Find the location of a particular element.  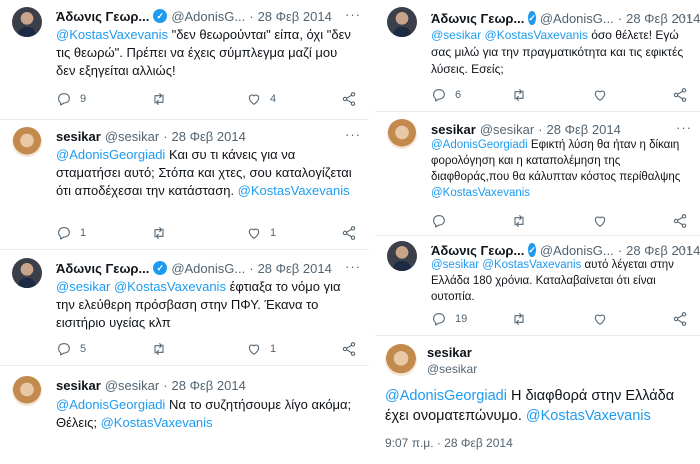

reply-button: 19 is located at coordinates (451, 319).